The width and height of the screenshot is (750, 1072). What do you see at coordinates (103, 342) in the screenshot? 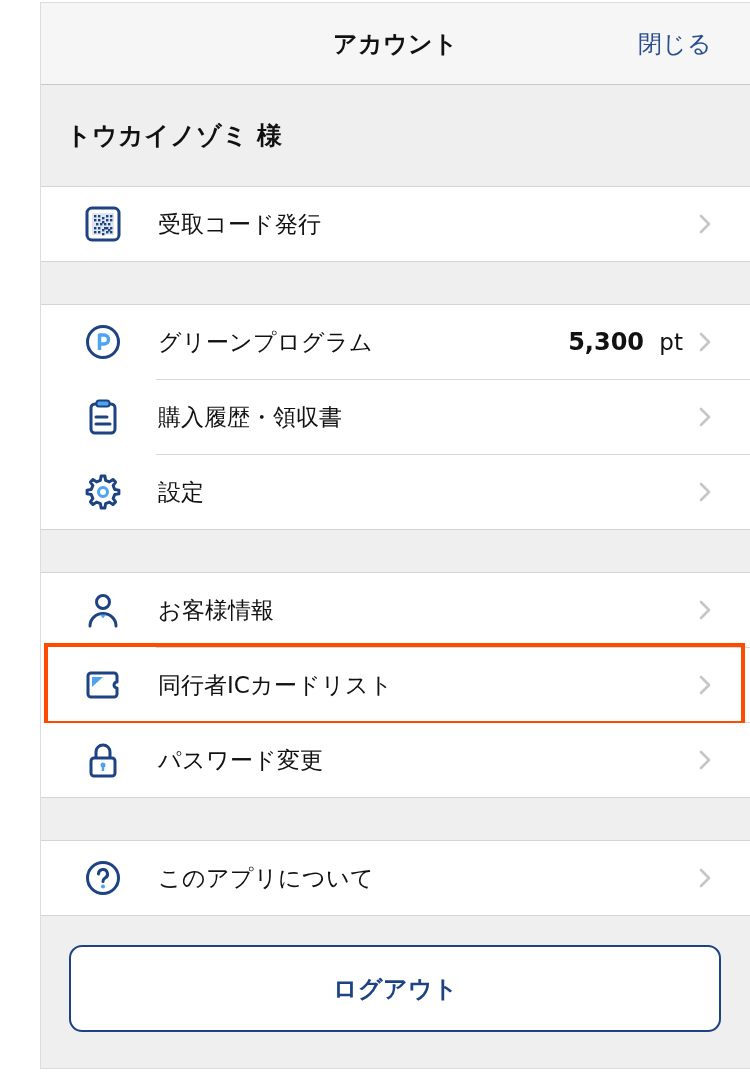
I see `points-coin-icon` at bounding box center [103, 342].